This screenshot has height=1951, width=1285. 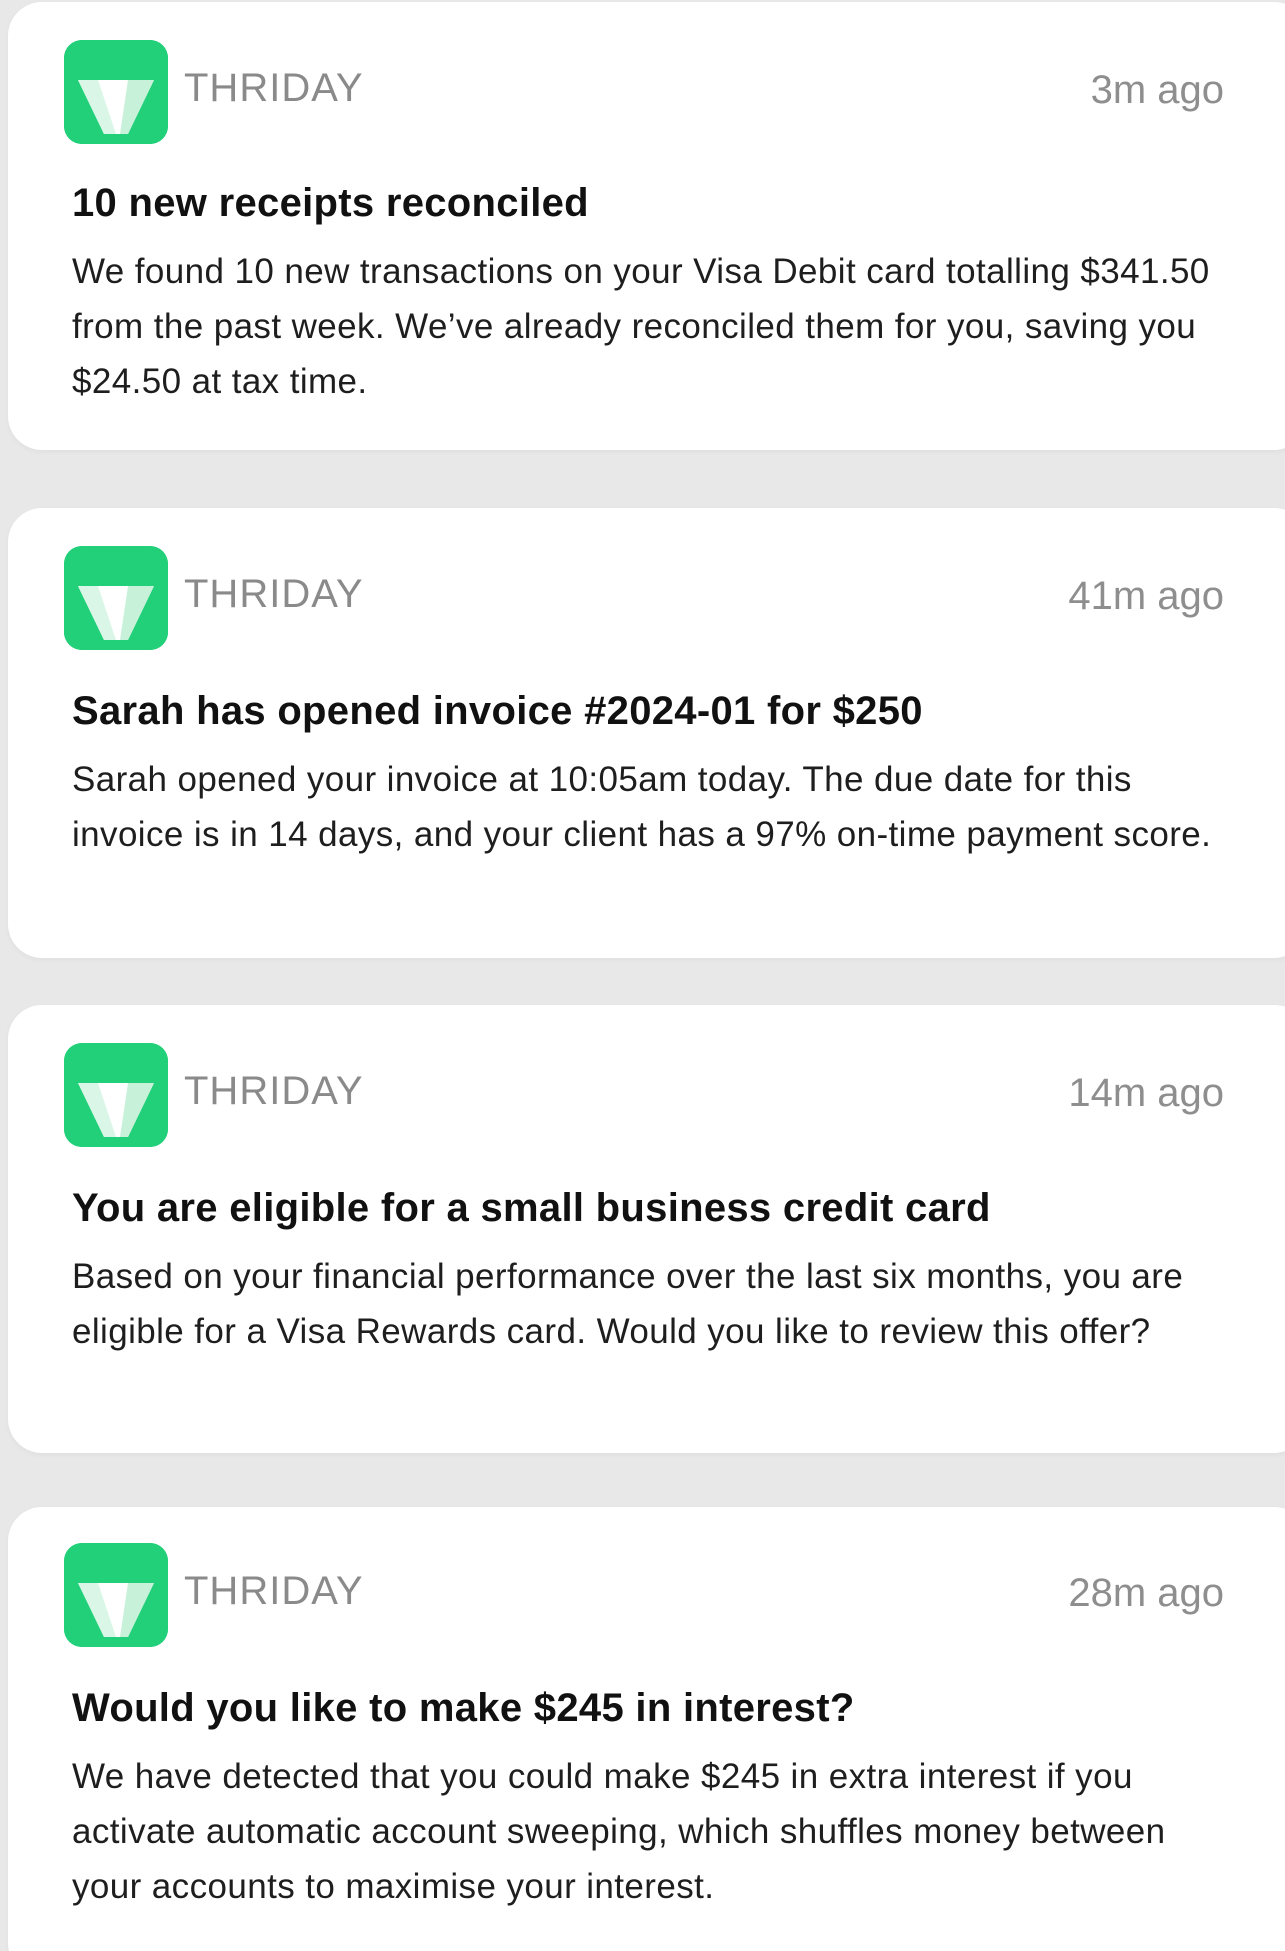 I want to click on notification-title: 10 new receipts reconciled, so click(x=330, y=203).